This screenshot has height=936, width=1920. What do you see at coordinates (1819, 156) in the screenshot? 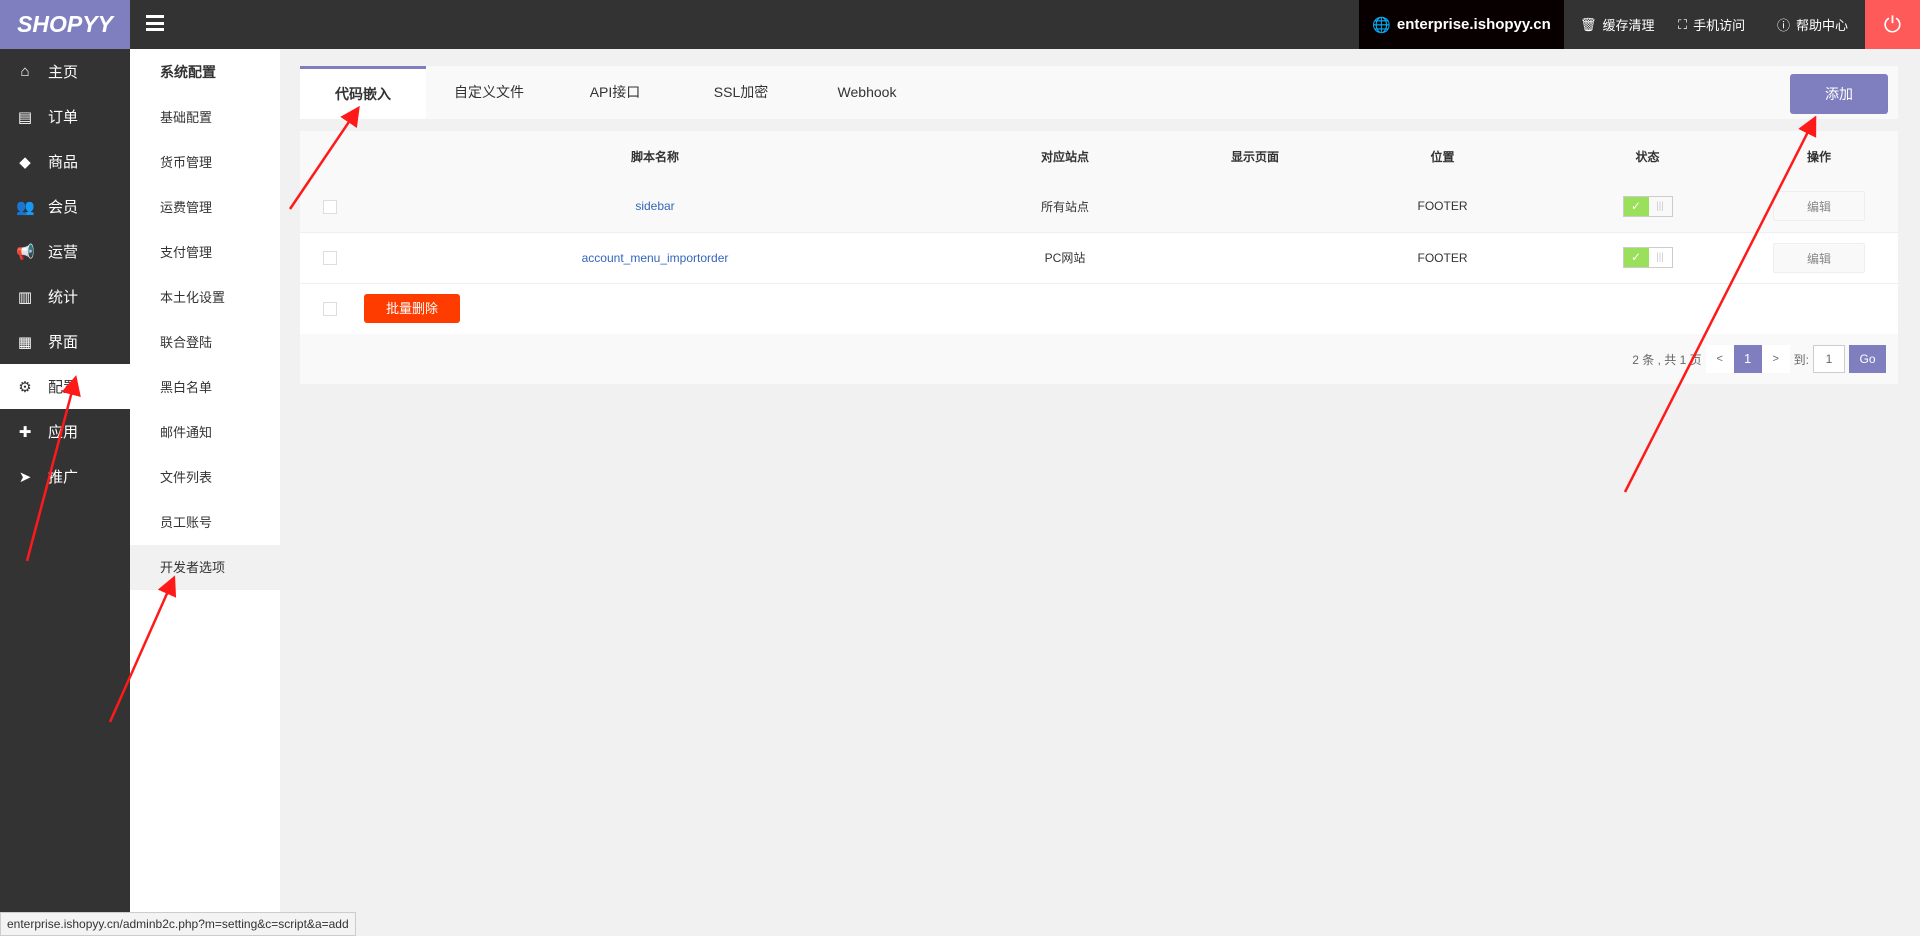
I see `col-header: 操作` at bounding box center [1819, 156].